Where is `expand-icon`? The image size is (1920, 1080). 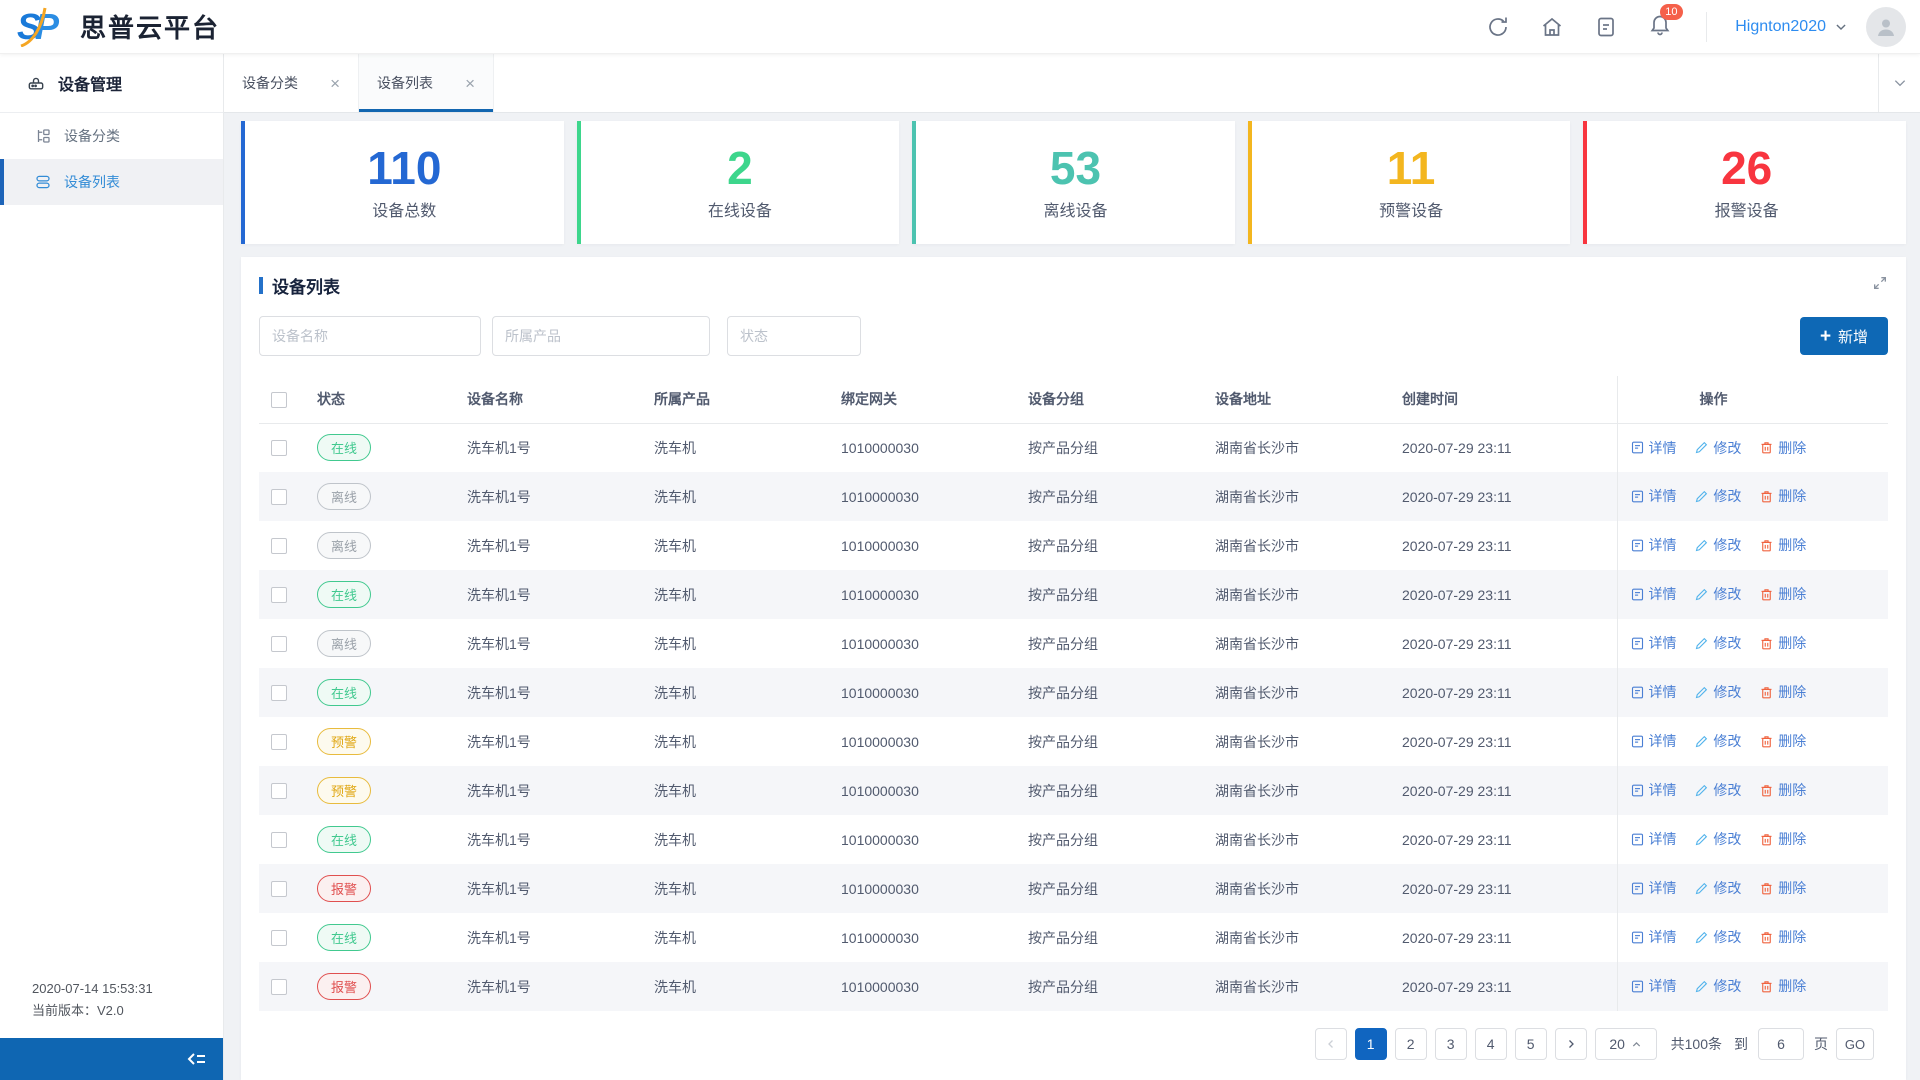
expand-icon is located at coordinates (1880, 285).